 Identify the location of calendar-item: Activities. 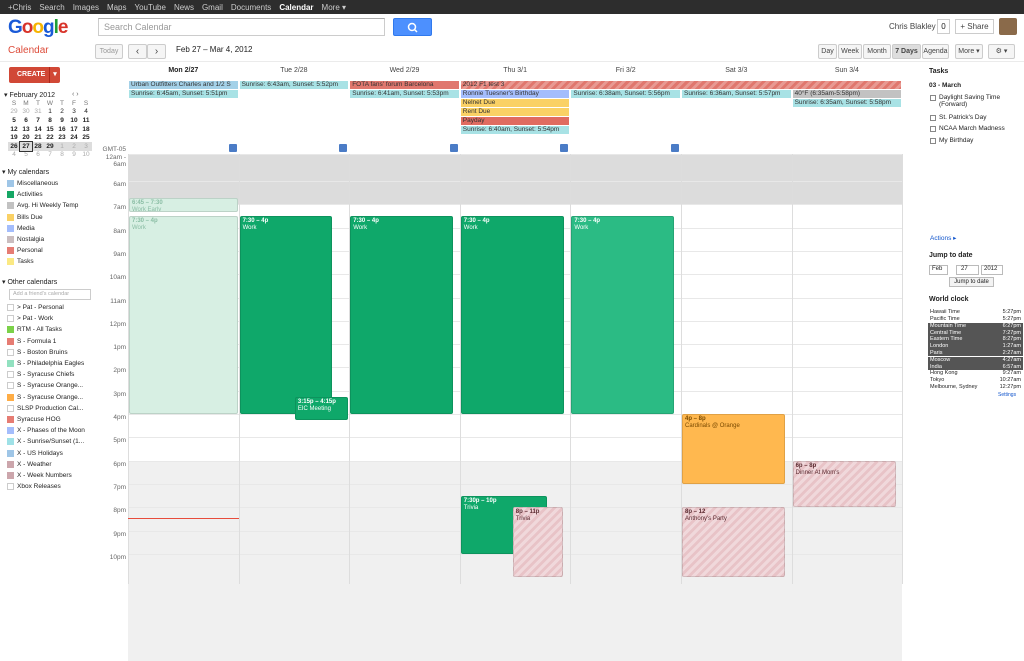
(51, 194).